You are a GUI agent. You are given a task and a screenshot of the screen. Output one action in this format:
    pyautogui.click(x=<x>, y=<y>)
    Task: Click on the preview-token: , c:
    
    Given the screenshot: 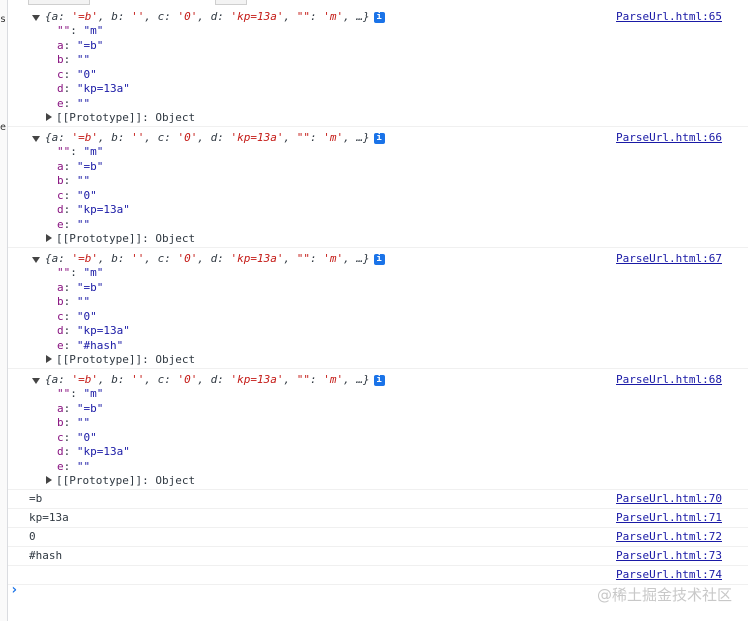 What is the action you would take?
    pyautogui.click(x=161, y=258)
    